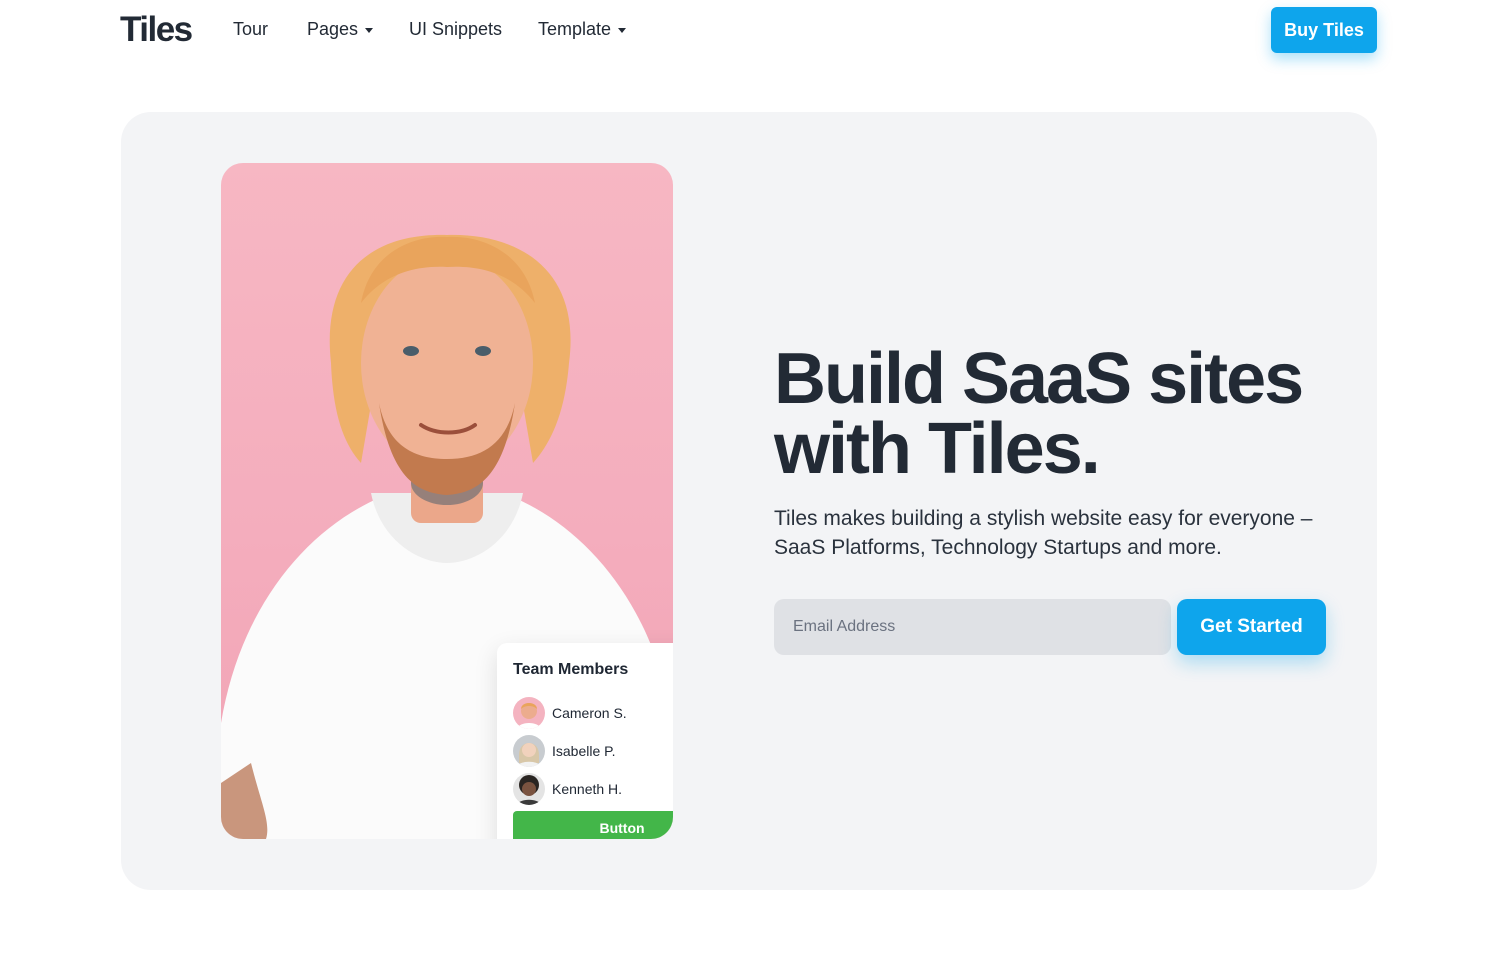 Image resolution: width=1500 pixels, height=972 pixels. I want to click on get-started-button: Get Started, so click(1251, 627).